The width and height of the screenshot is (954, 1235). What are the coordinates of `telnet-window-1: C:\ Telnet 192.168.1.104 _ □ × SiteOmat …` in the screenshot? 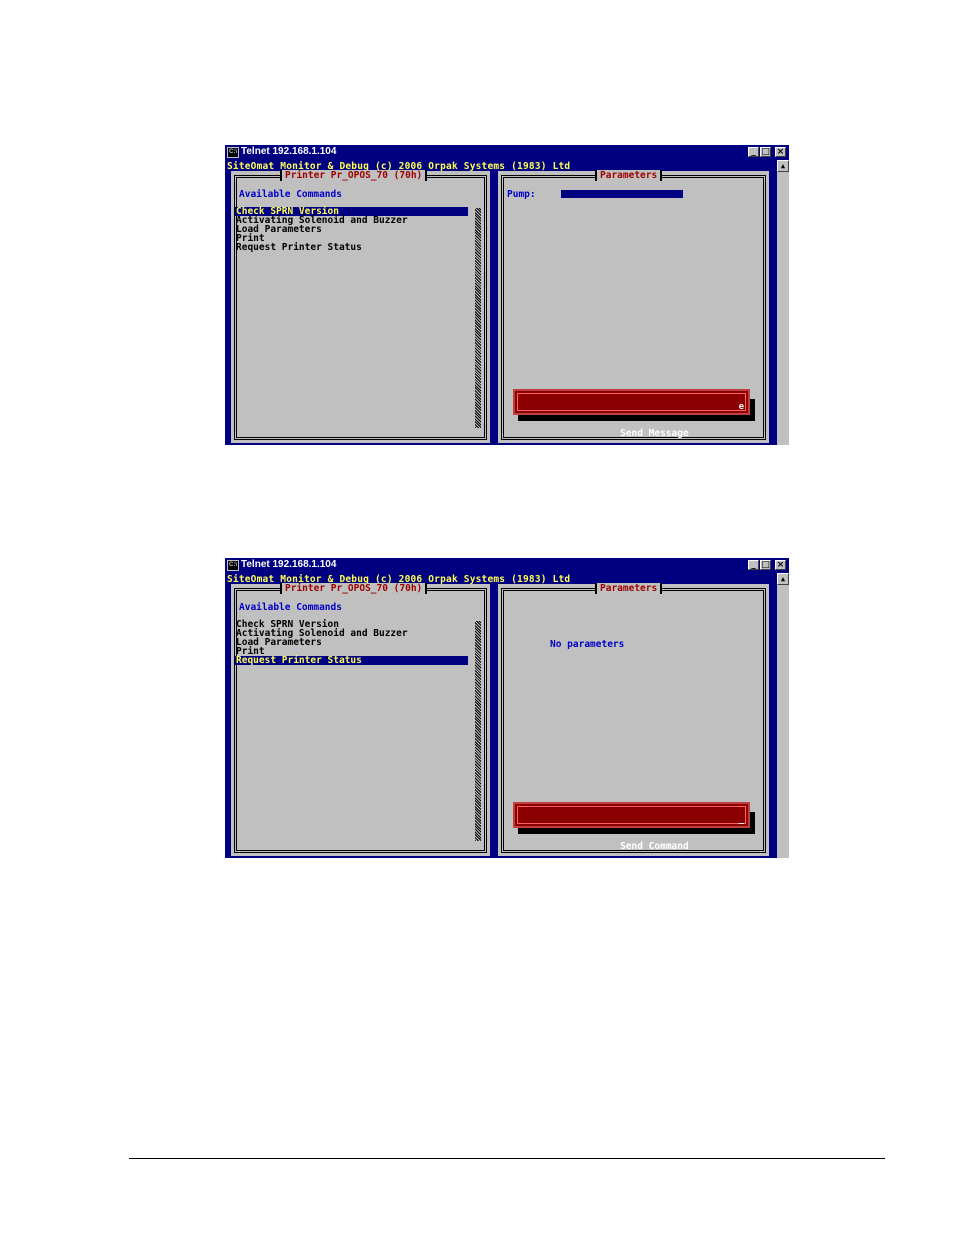 It's located at (507, 295).